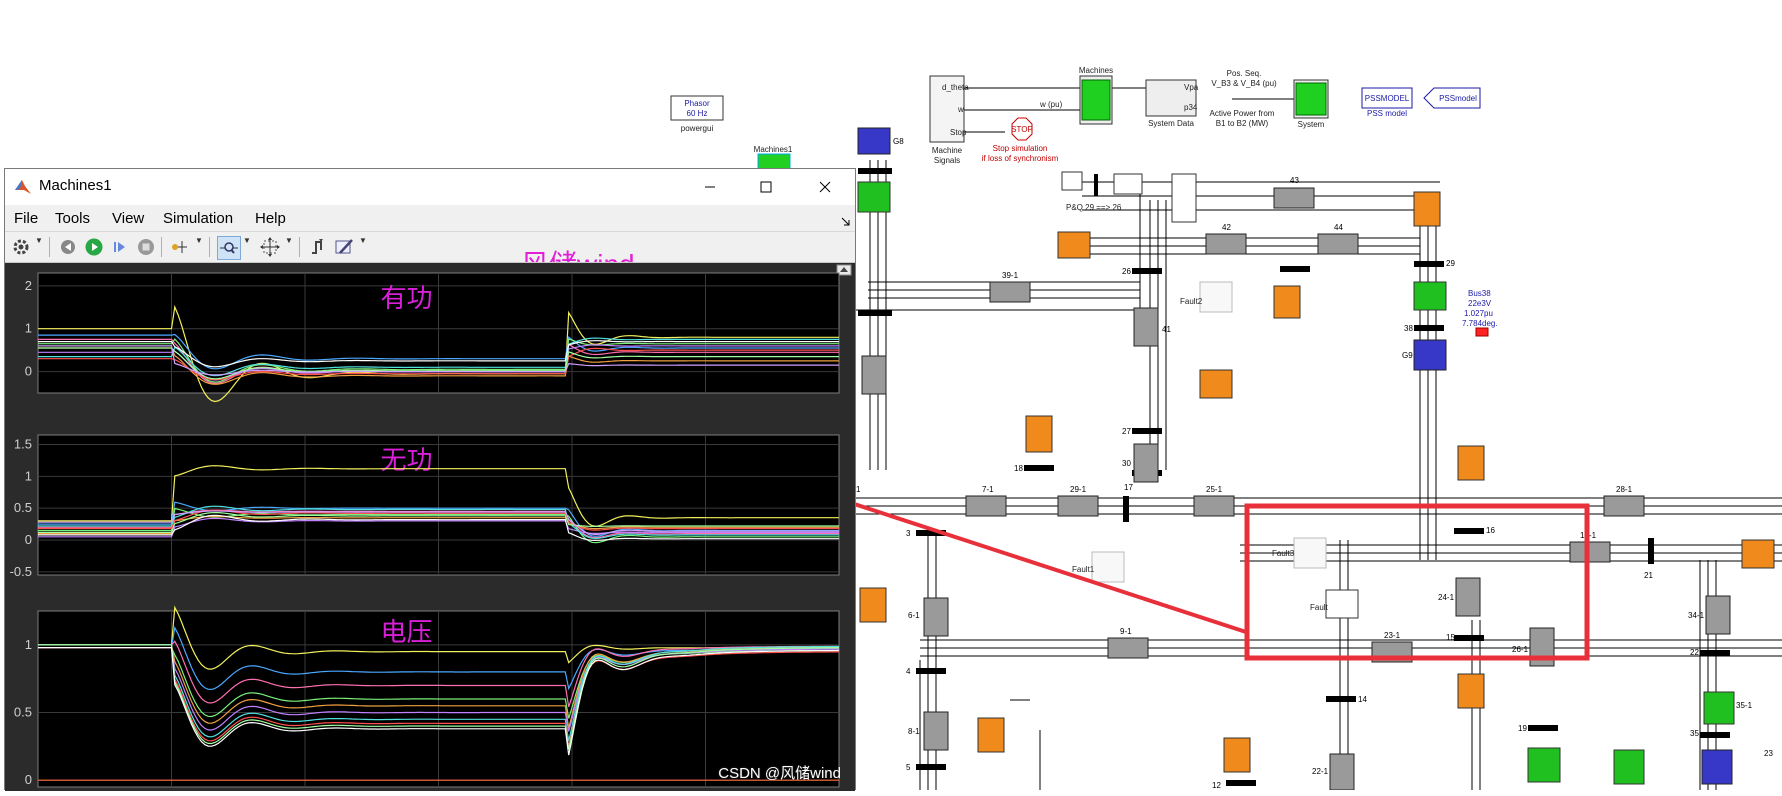 Image resolution: width=1782 pixels, height=796 pixels. I want to click on machines1-block-label: Machines1, so click(773, 149).